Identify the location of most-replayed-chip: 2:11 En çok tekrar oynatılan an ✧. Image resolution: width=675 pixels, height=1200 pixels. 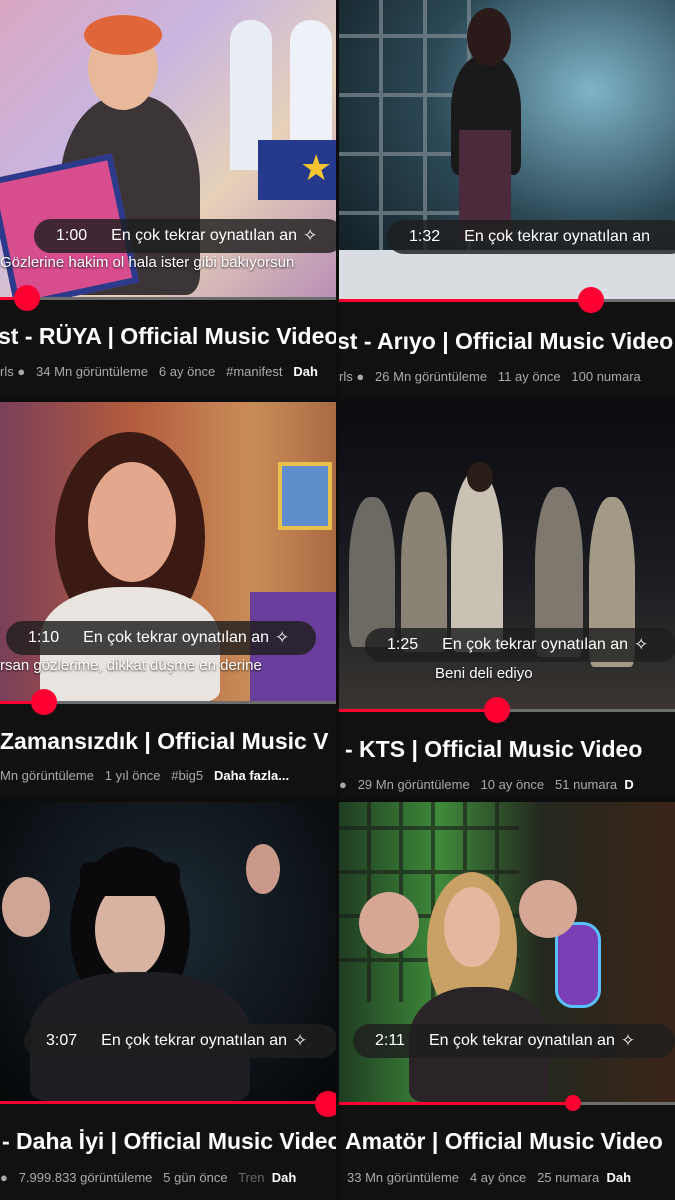
(514, 1041).